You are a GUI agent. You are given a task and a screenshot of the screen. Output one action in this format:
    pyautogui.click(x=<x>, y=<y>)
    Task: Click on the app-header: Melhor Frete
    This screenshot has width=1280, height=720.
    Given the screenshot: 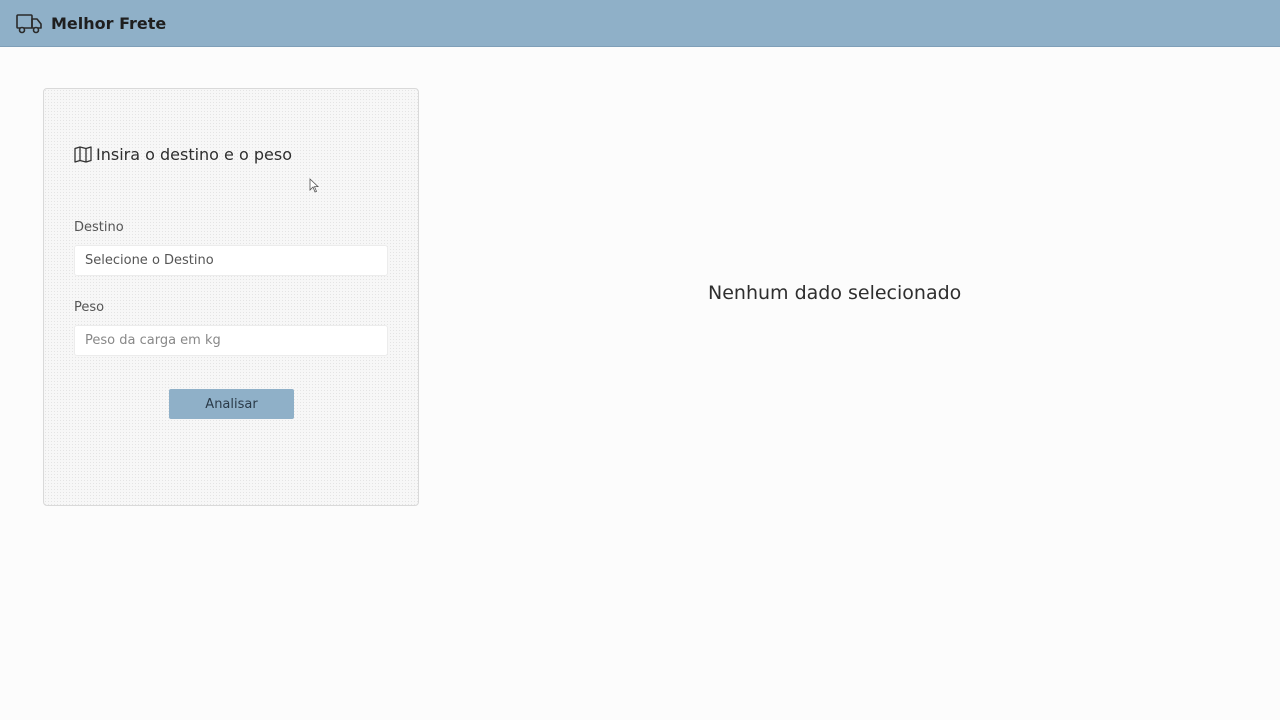 What is the action you would take?
    pyautogui.click(x=640, y=23)
    